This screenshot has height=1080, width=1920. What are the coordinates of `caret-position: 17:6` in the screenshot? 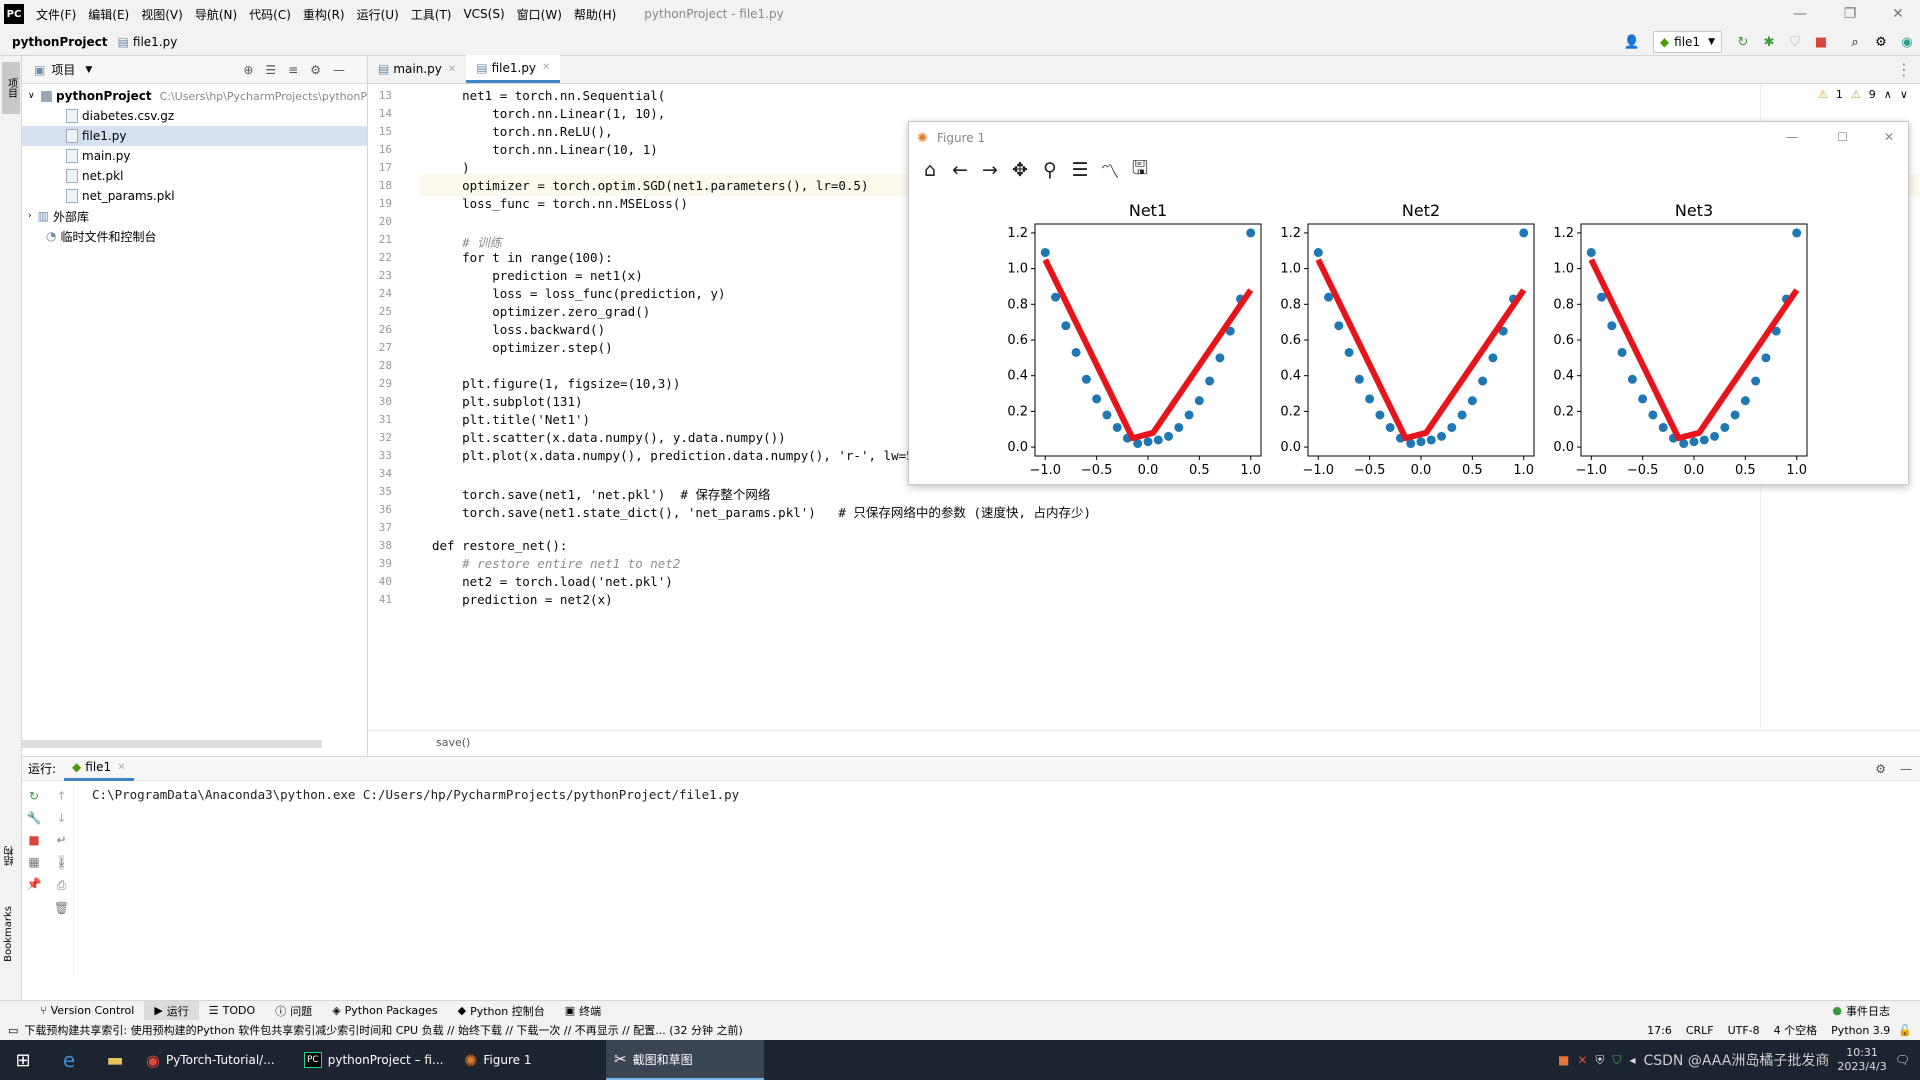 It's located at (1659, 1030).